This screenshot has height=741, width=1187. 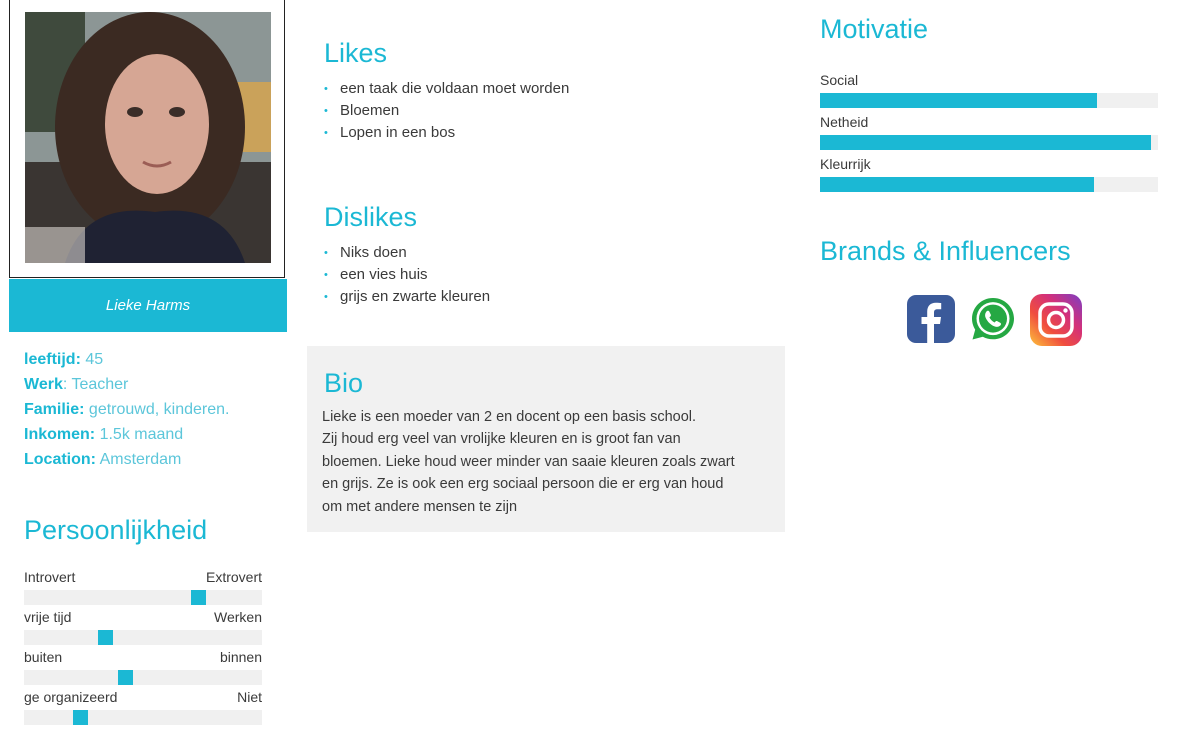 What do you see at coordinates (116, 530) in the screenshot?
I see `personality-title: Persoonlijkheid` at bounding box center [116, 530].